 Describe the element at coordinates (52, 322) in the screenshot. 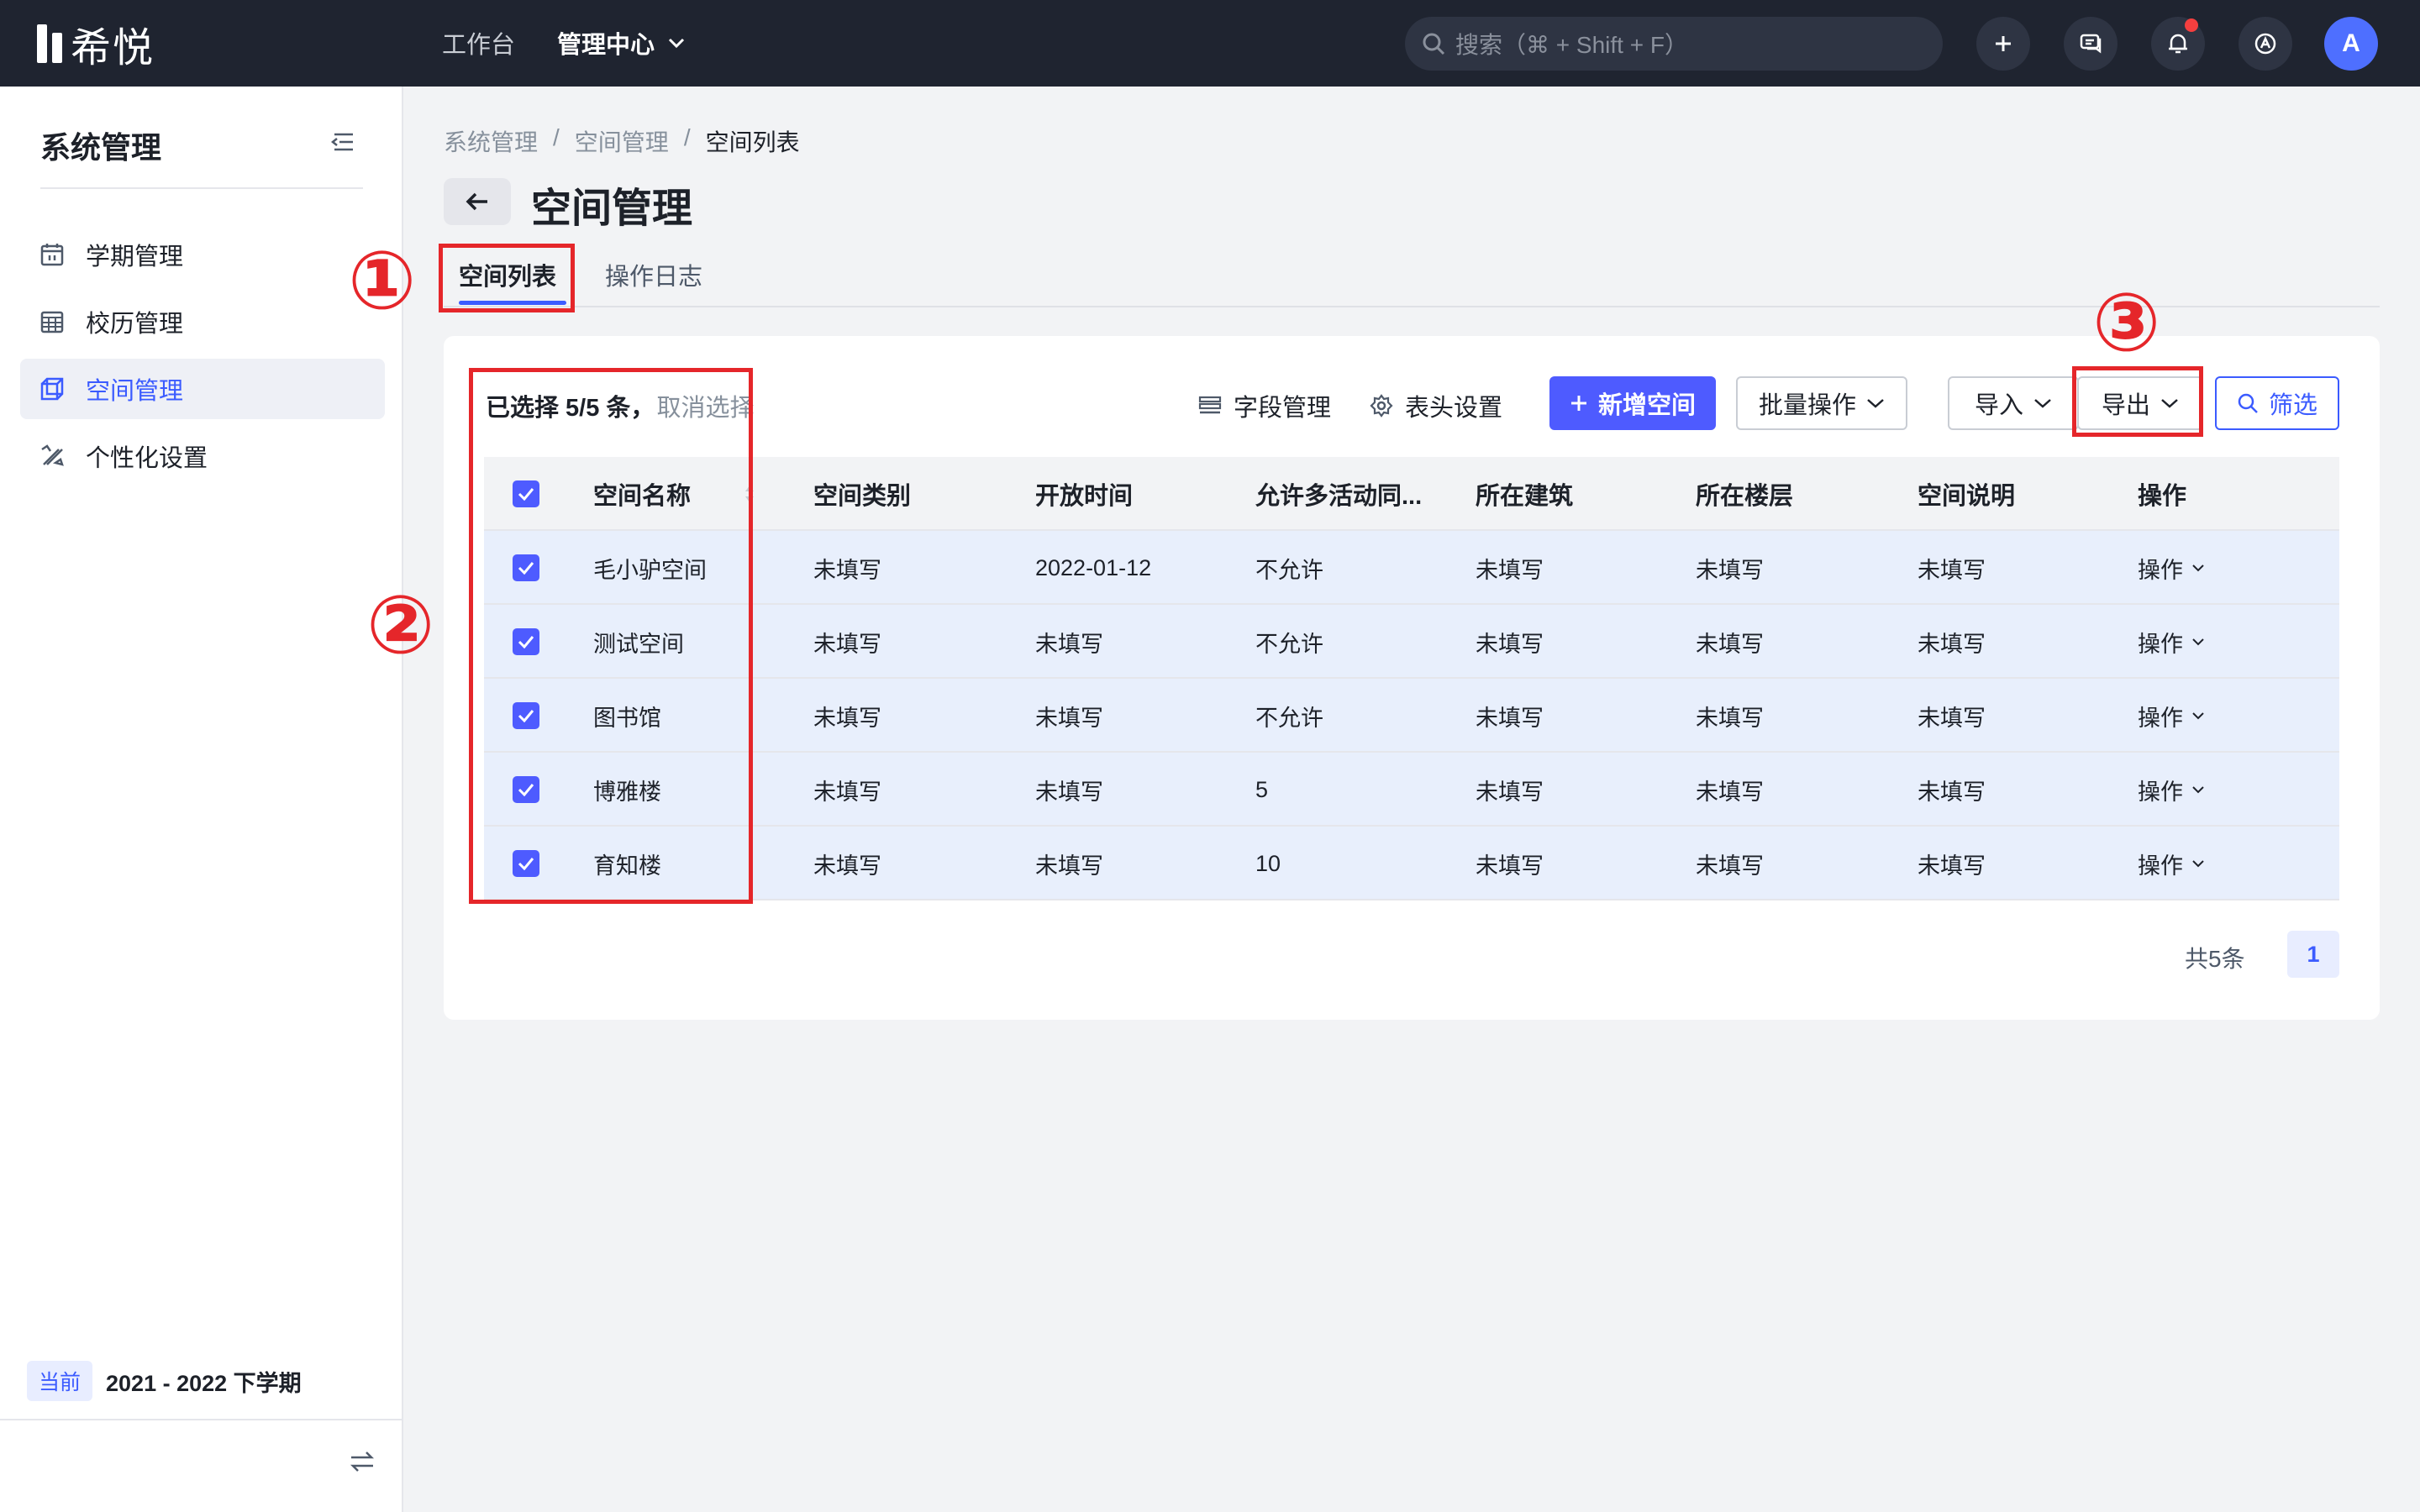

I see `calendar-grid-icon` at that location.